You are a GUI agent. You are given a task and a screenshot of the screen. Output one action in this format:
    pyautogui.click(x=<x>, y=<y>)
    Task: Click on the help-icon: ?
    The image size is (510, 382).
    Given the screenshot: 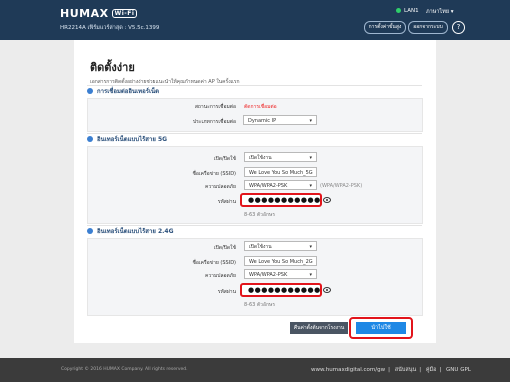 What is the action you would take?
    pyautogui.click(x=458, y=27)
    